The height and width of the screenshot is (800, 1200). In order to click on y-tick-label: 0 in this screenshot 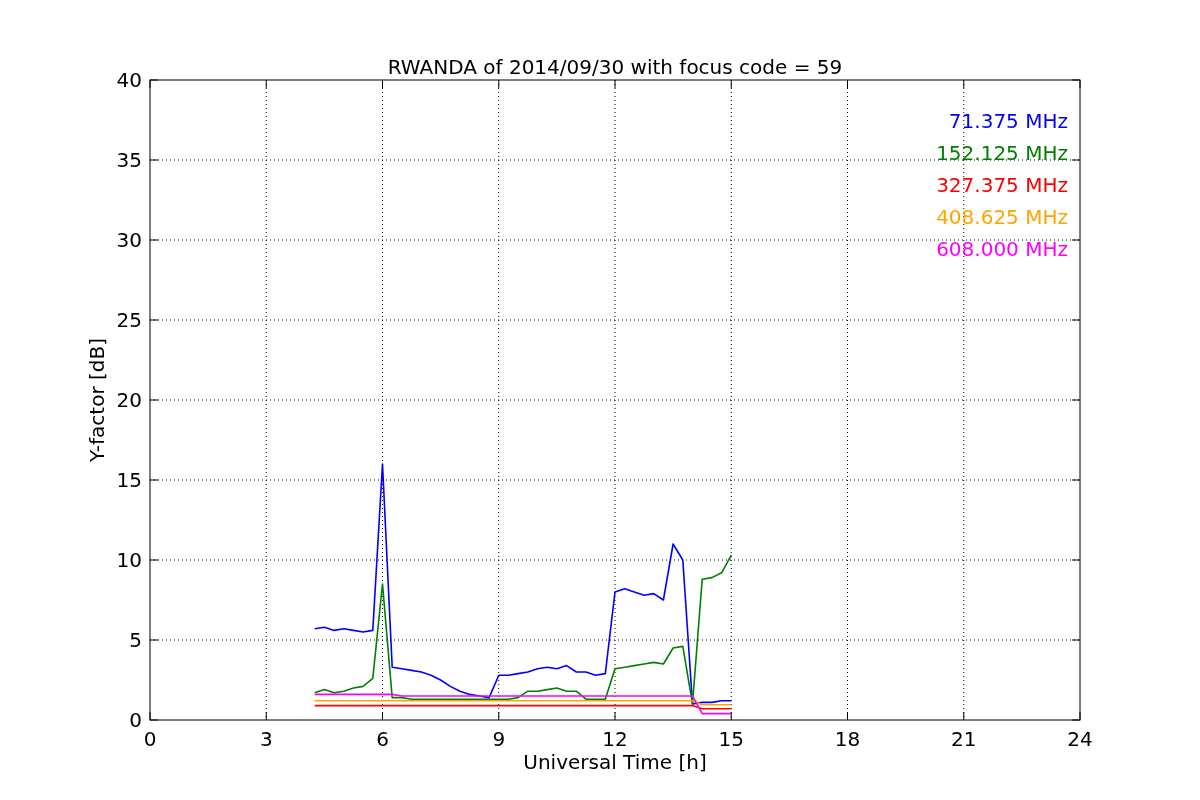, I will do `click(135, 720)`.